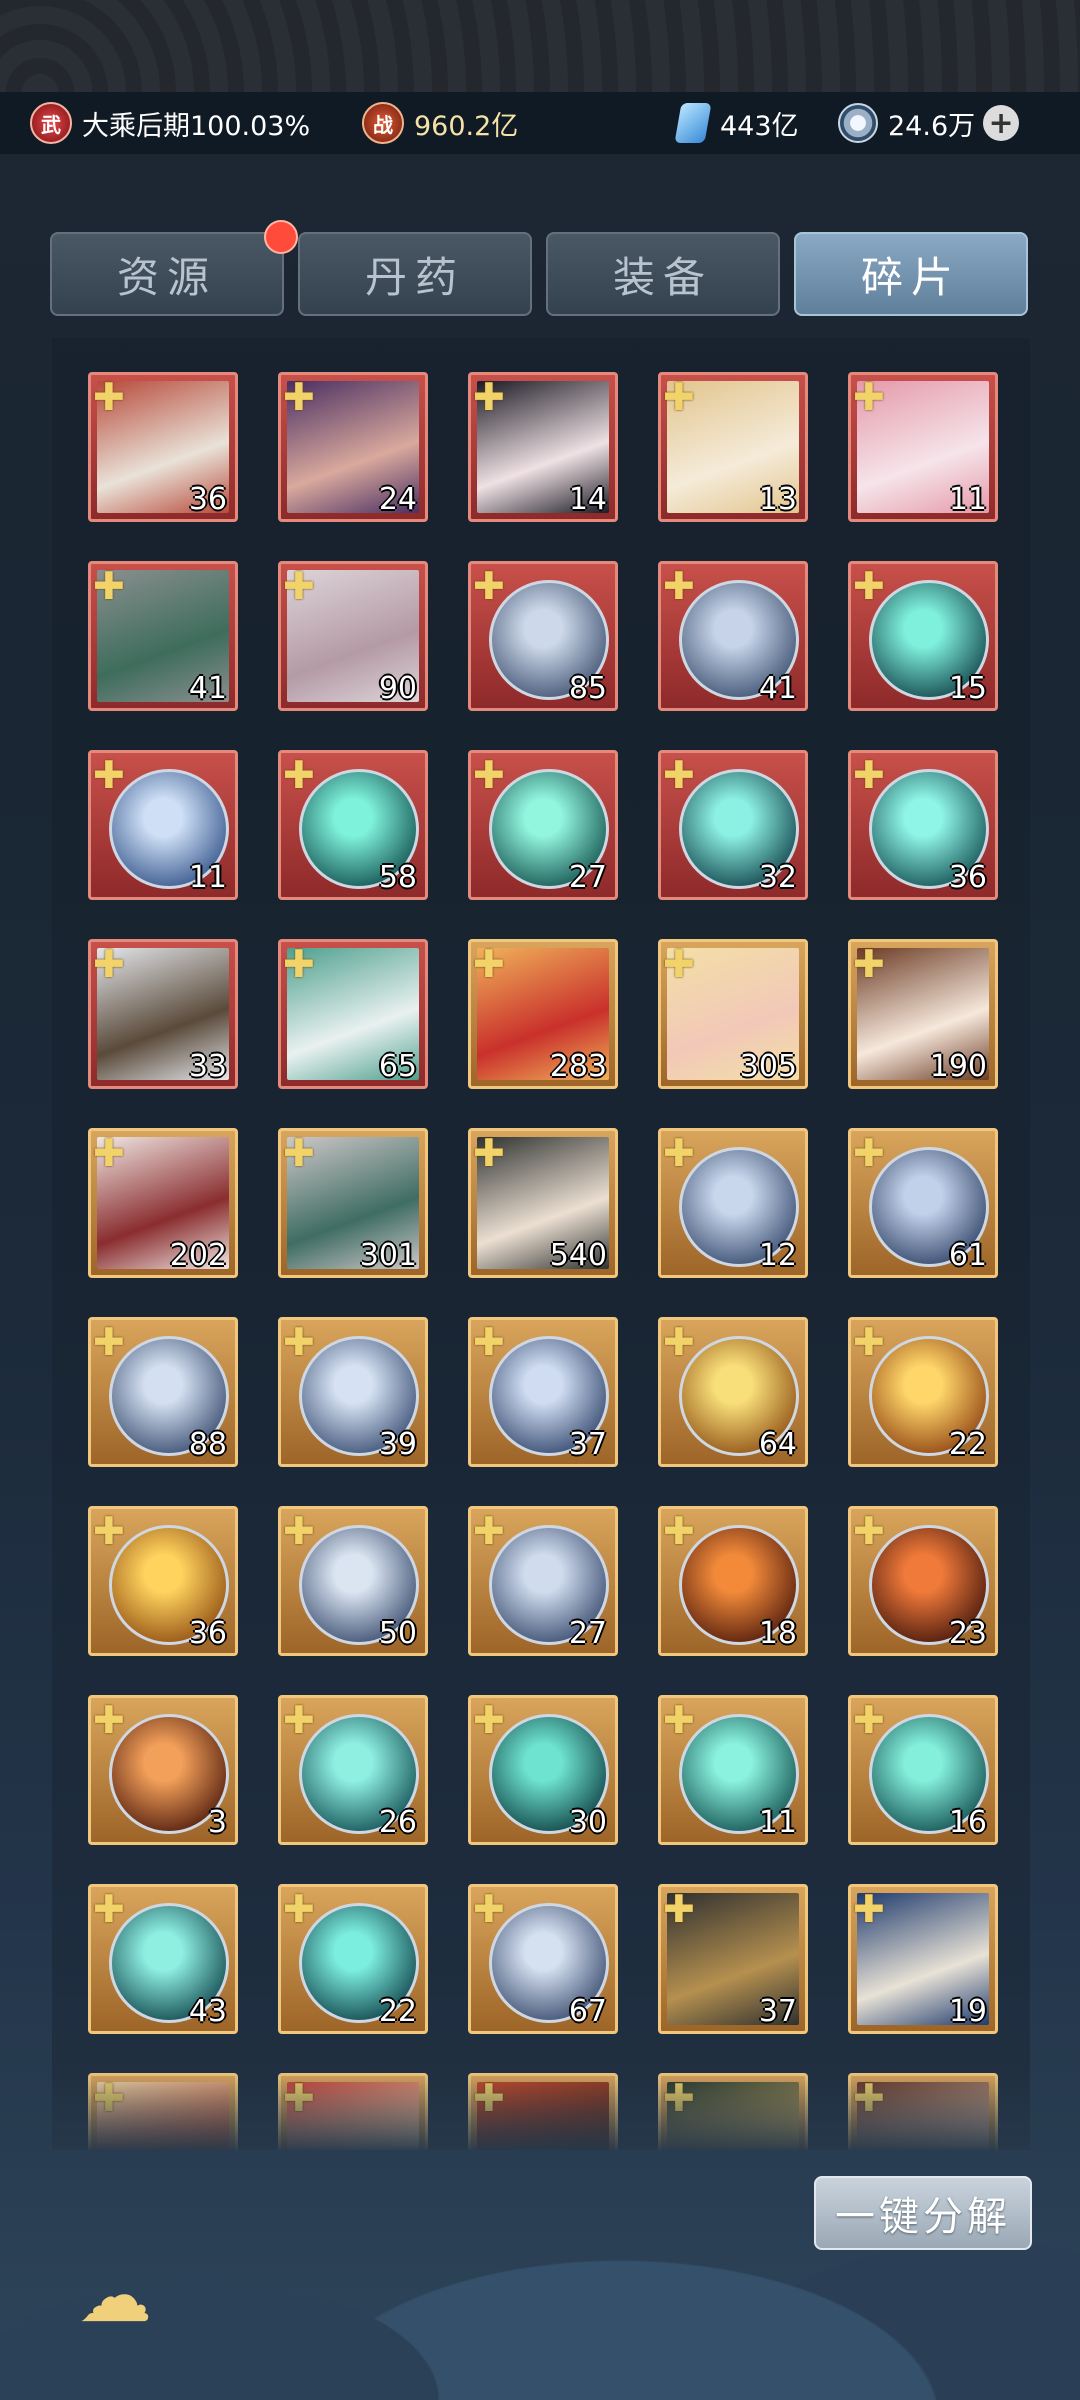  What do you see at coordinates (353, 1014) in the screenshot?
I see `fragment-tile: ✚ 65` at bounding box center [353, 1014].